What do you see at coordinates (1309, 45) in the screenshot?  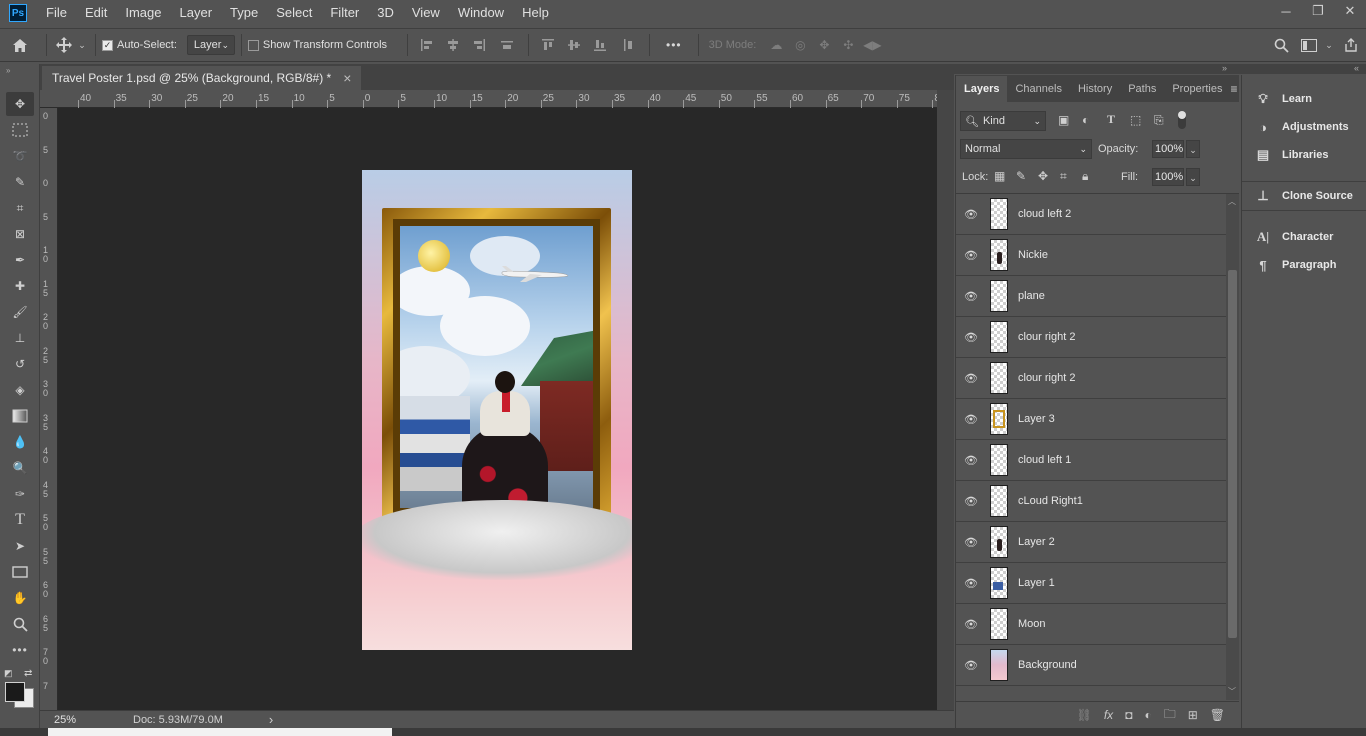 I see `workspace-icon` at bounding box center [1309, 45].